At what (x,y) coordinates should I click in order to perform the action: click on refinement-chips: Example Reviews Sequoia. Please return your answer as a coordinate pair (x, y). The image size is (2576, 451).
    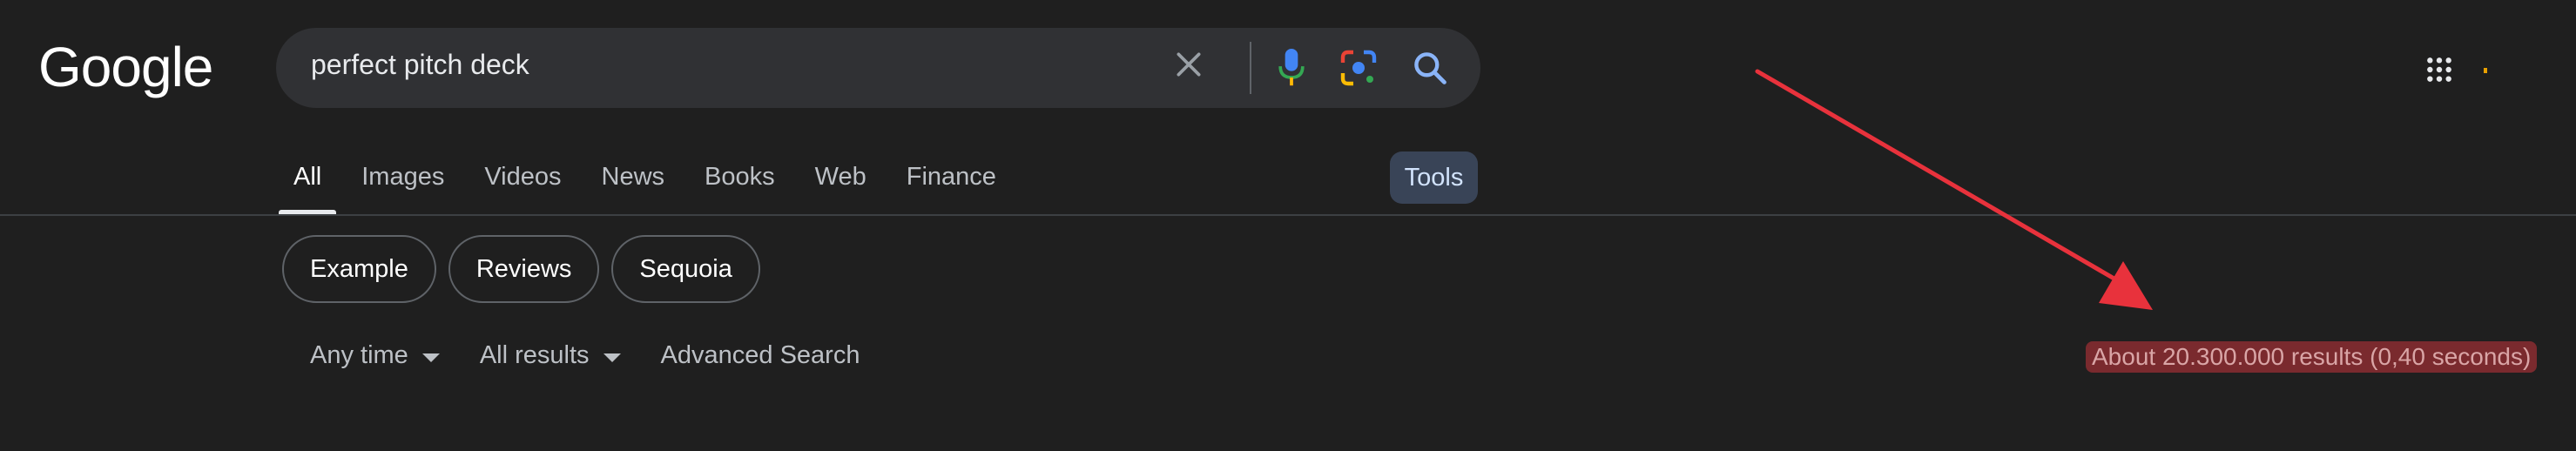
    Looking at the image, I should click on (521, 269).